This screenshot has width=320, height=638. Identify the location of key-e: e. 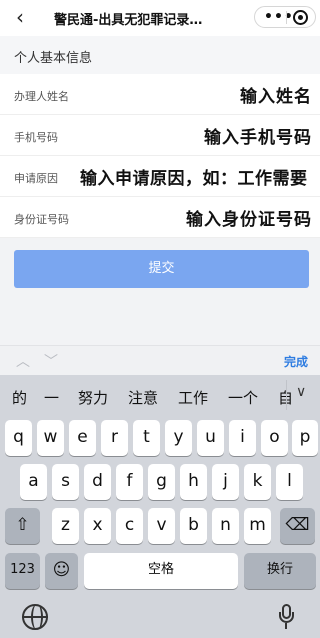
(82, 438).